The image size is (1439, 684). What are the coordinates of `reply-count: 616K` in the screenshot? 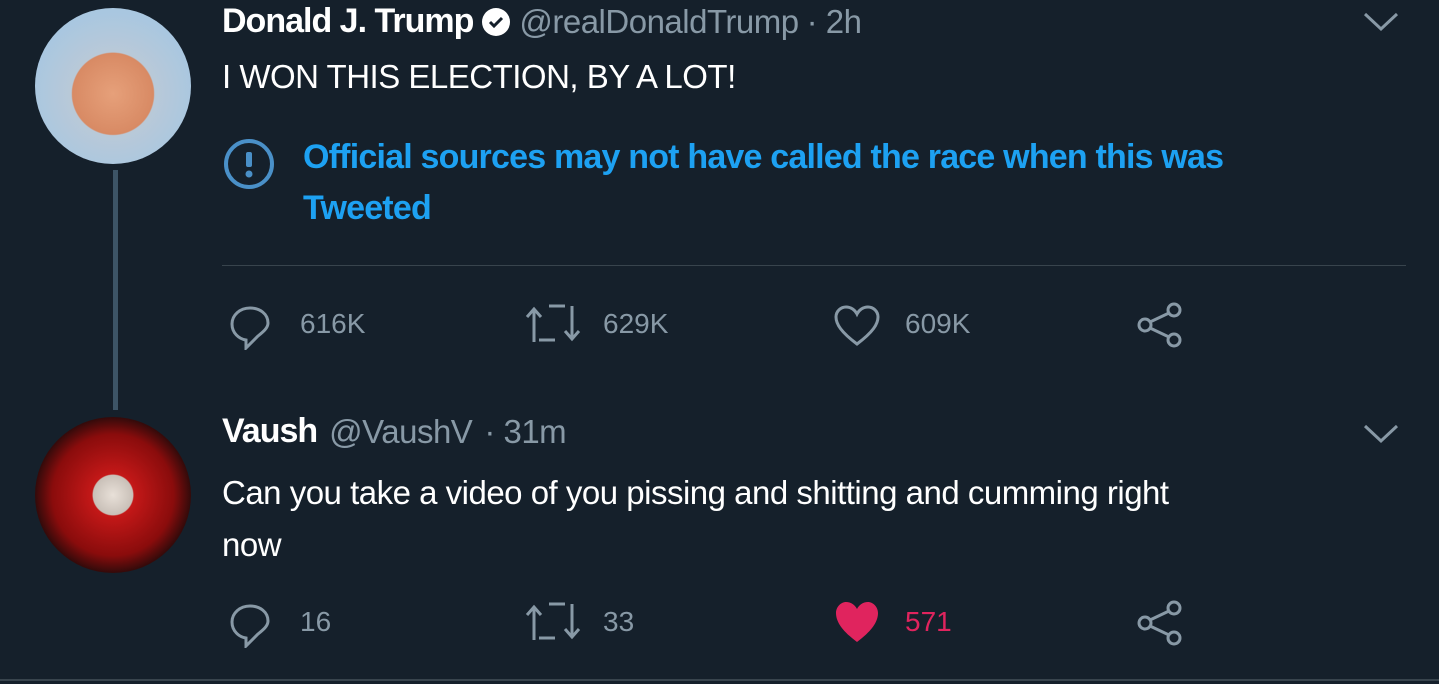 It's located at (333, 323).